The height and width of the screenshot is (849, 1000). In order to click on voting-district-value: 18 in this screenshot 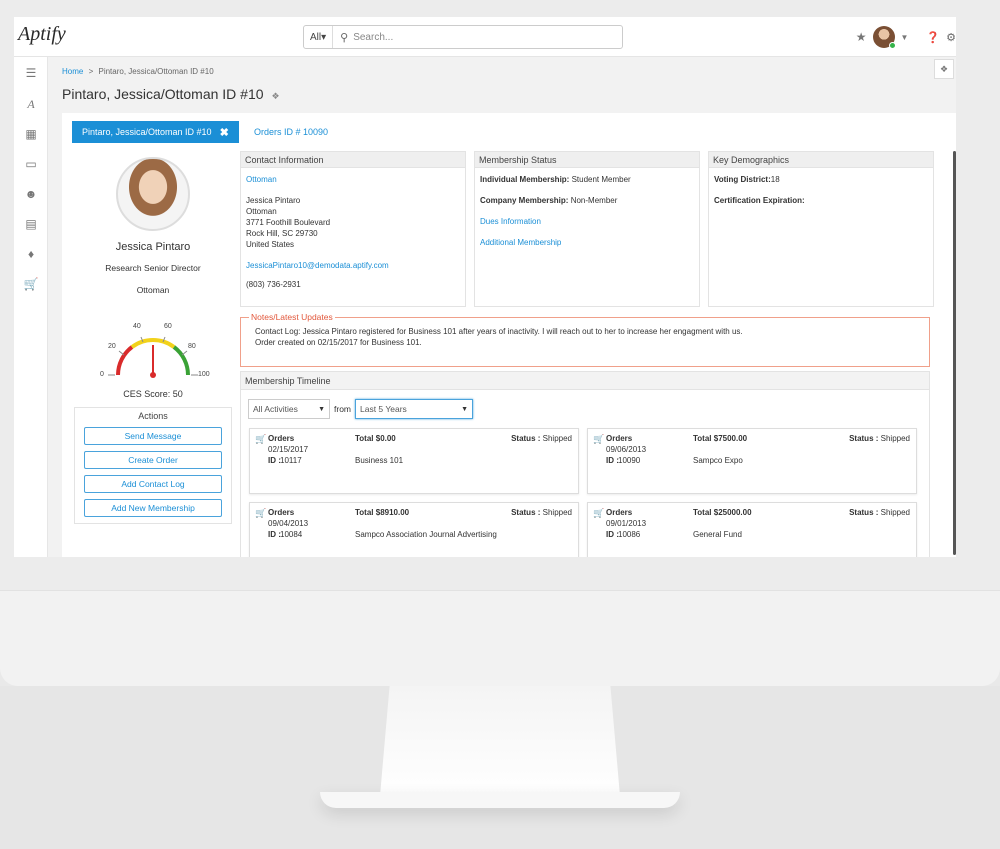, I will do `click(775, 179)`.